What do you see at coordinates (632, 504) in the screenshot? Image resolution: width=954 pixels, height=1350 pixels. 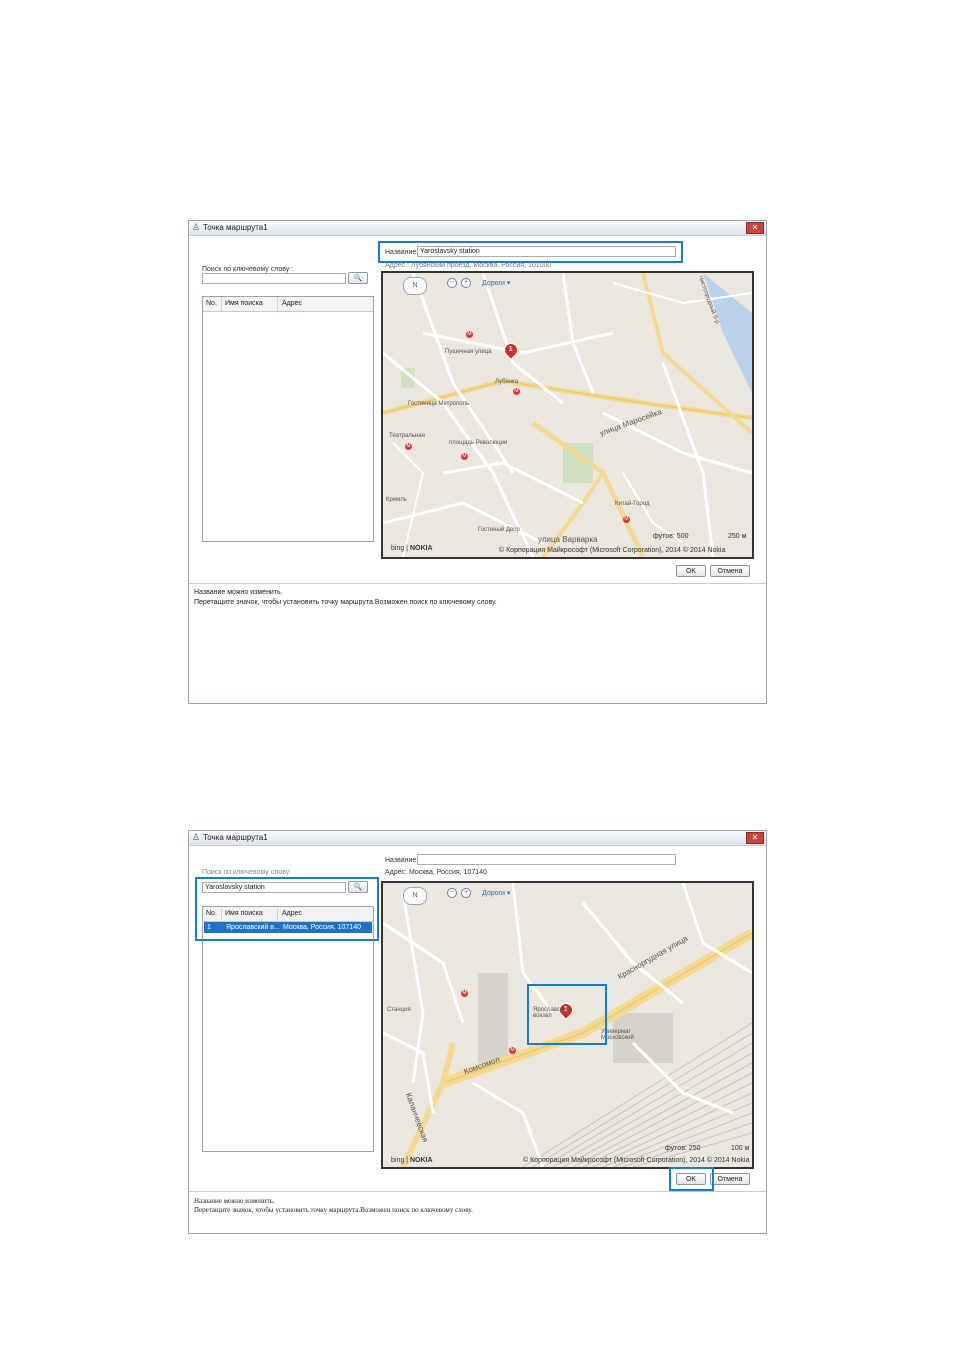 I see `street-label: Китай-Город` at bounding box center [632, 504].